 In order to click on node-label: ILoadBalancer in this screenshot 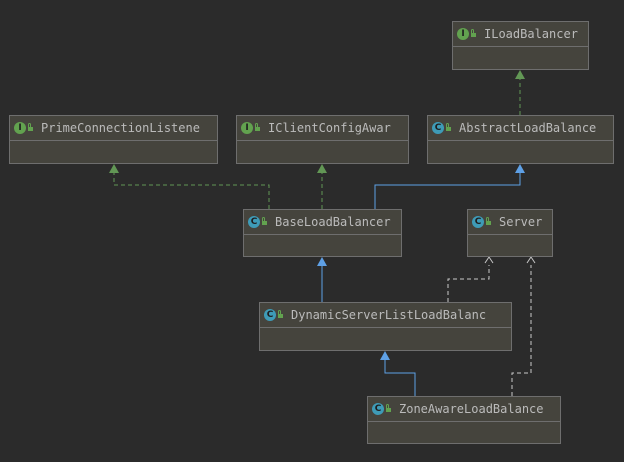, I will do `click(531, 34)`.